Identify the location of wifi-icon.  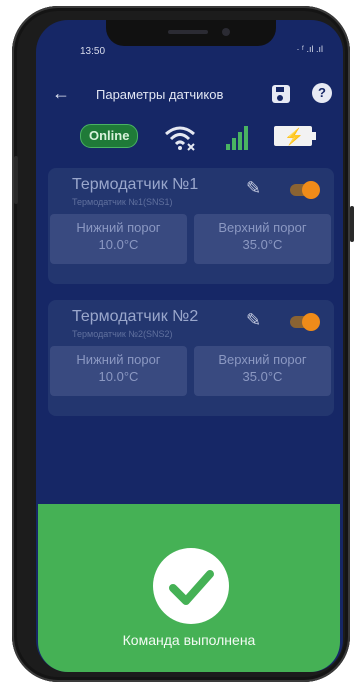
(180, 138).